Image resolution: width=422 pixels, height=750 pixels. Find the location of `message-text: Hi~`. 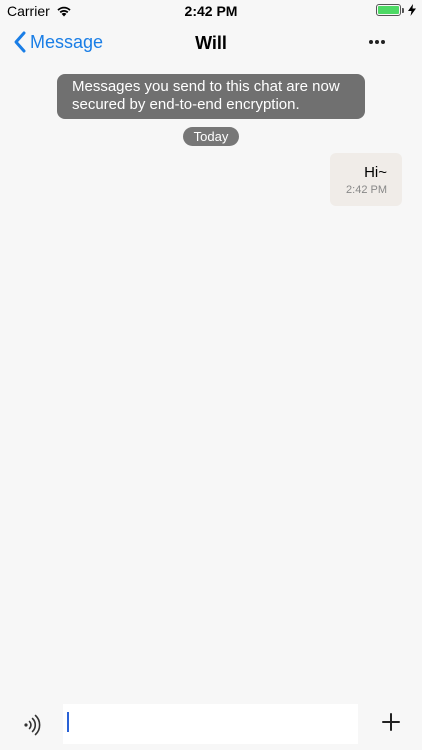

message-text: Hi~ is located at coordinates (375, 172).